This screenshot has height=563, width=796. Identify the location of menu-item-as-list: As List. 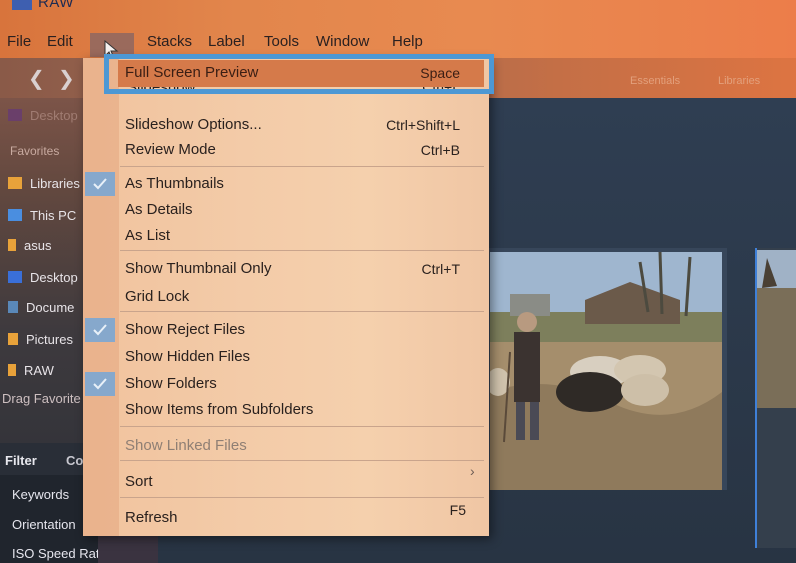
(147, 235).